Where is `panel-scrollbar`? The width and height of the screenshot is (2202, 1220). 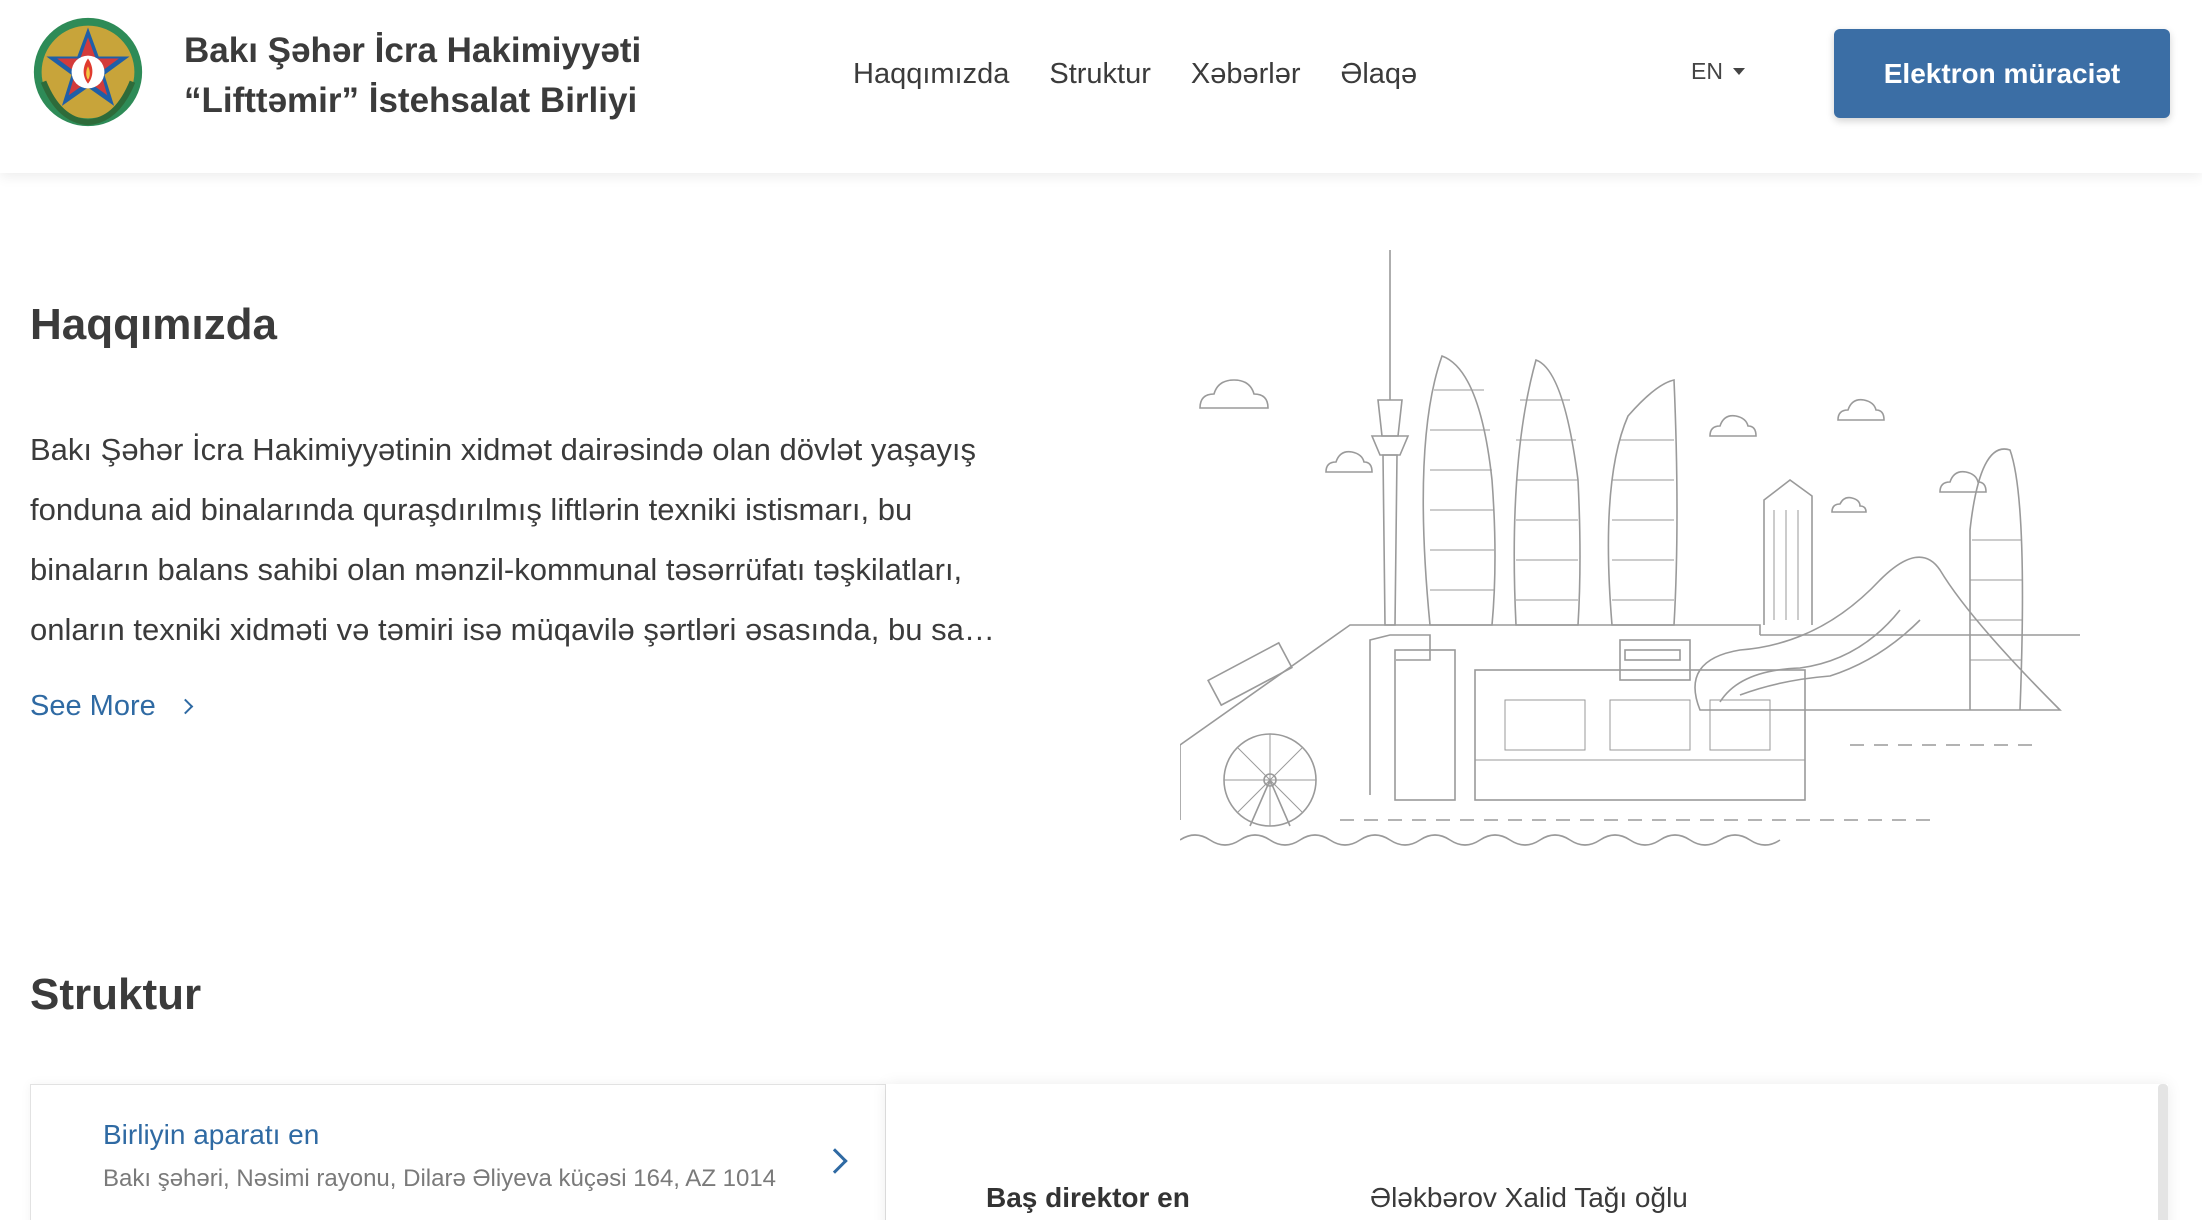
panel-scrollbar is located at coordinates (2163, 1152).